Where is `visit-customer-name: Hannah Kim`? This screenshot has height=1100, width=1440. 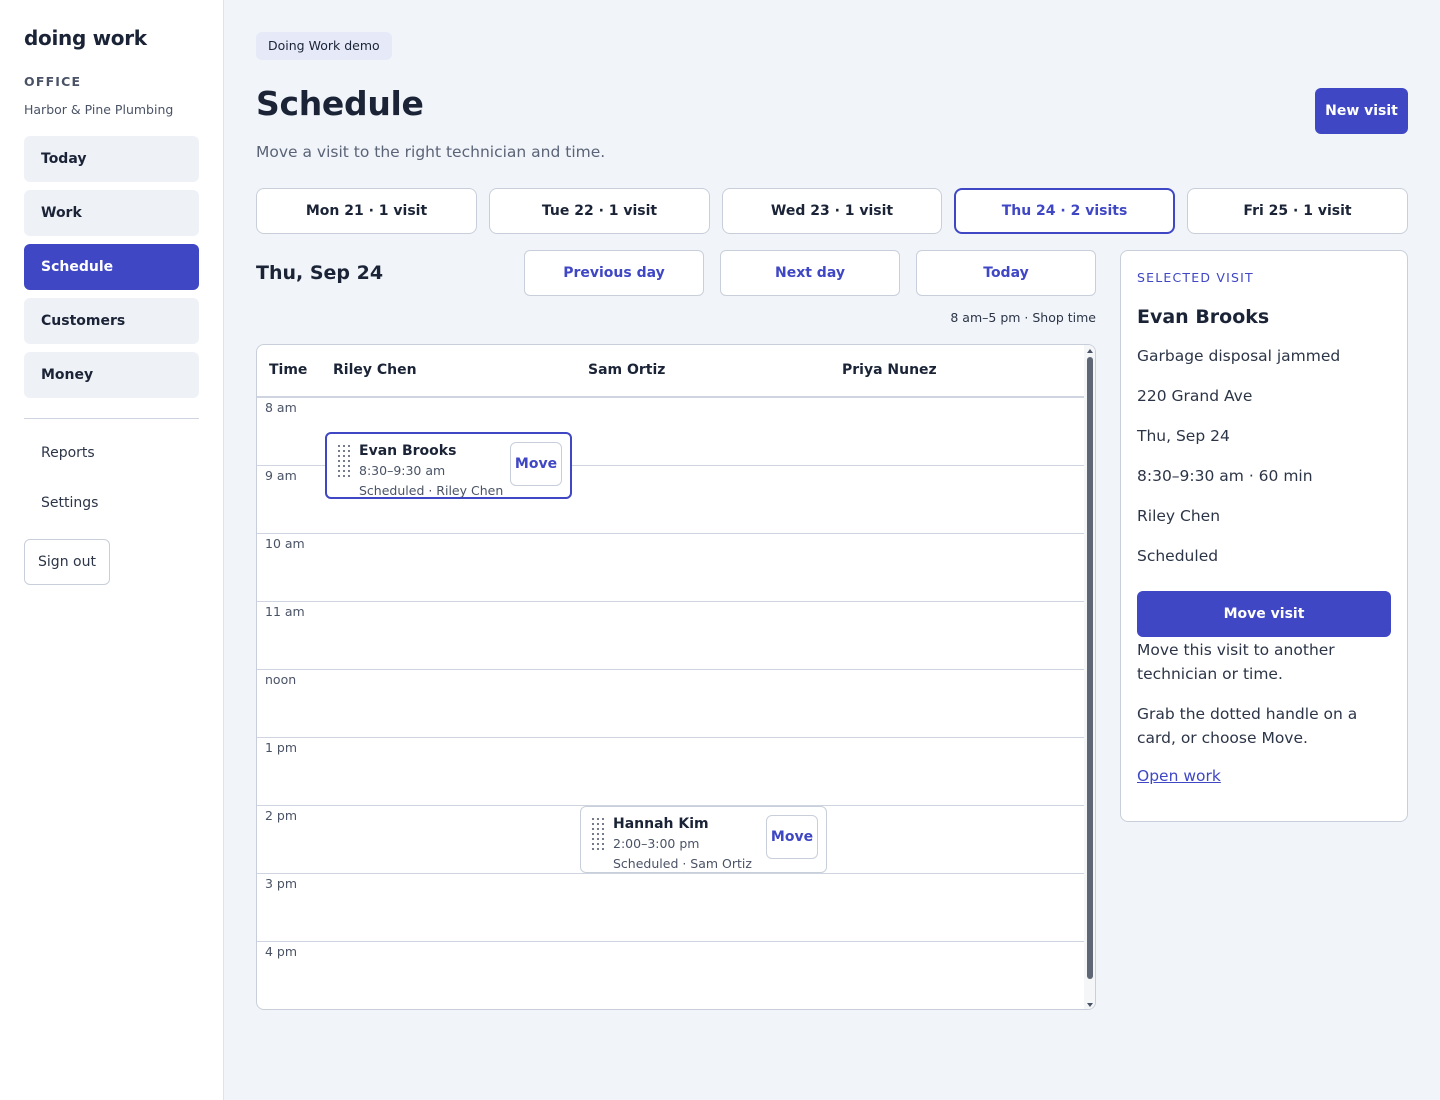 visit-customer-name: Hannah Kim is located at coordinates (661, 824).